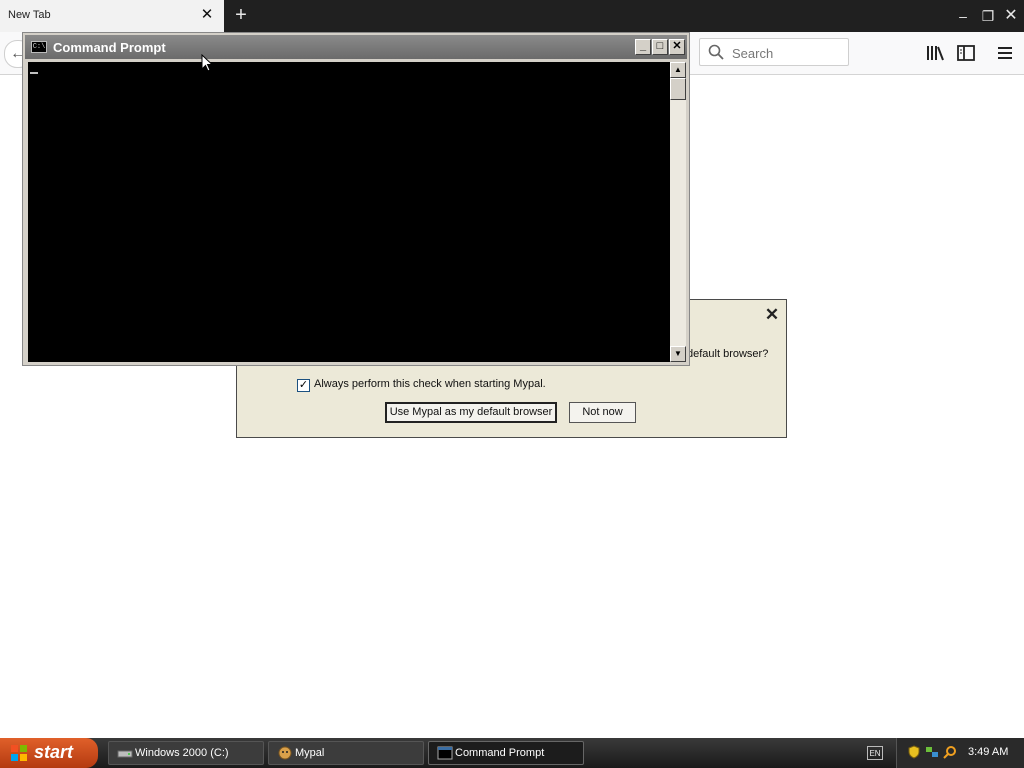 The image size is (1024, 768). What do you see at coordinates (310, 753) in the screenshot?
I see `task-label: Mypal` at bounding box center [310, 753].